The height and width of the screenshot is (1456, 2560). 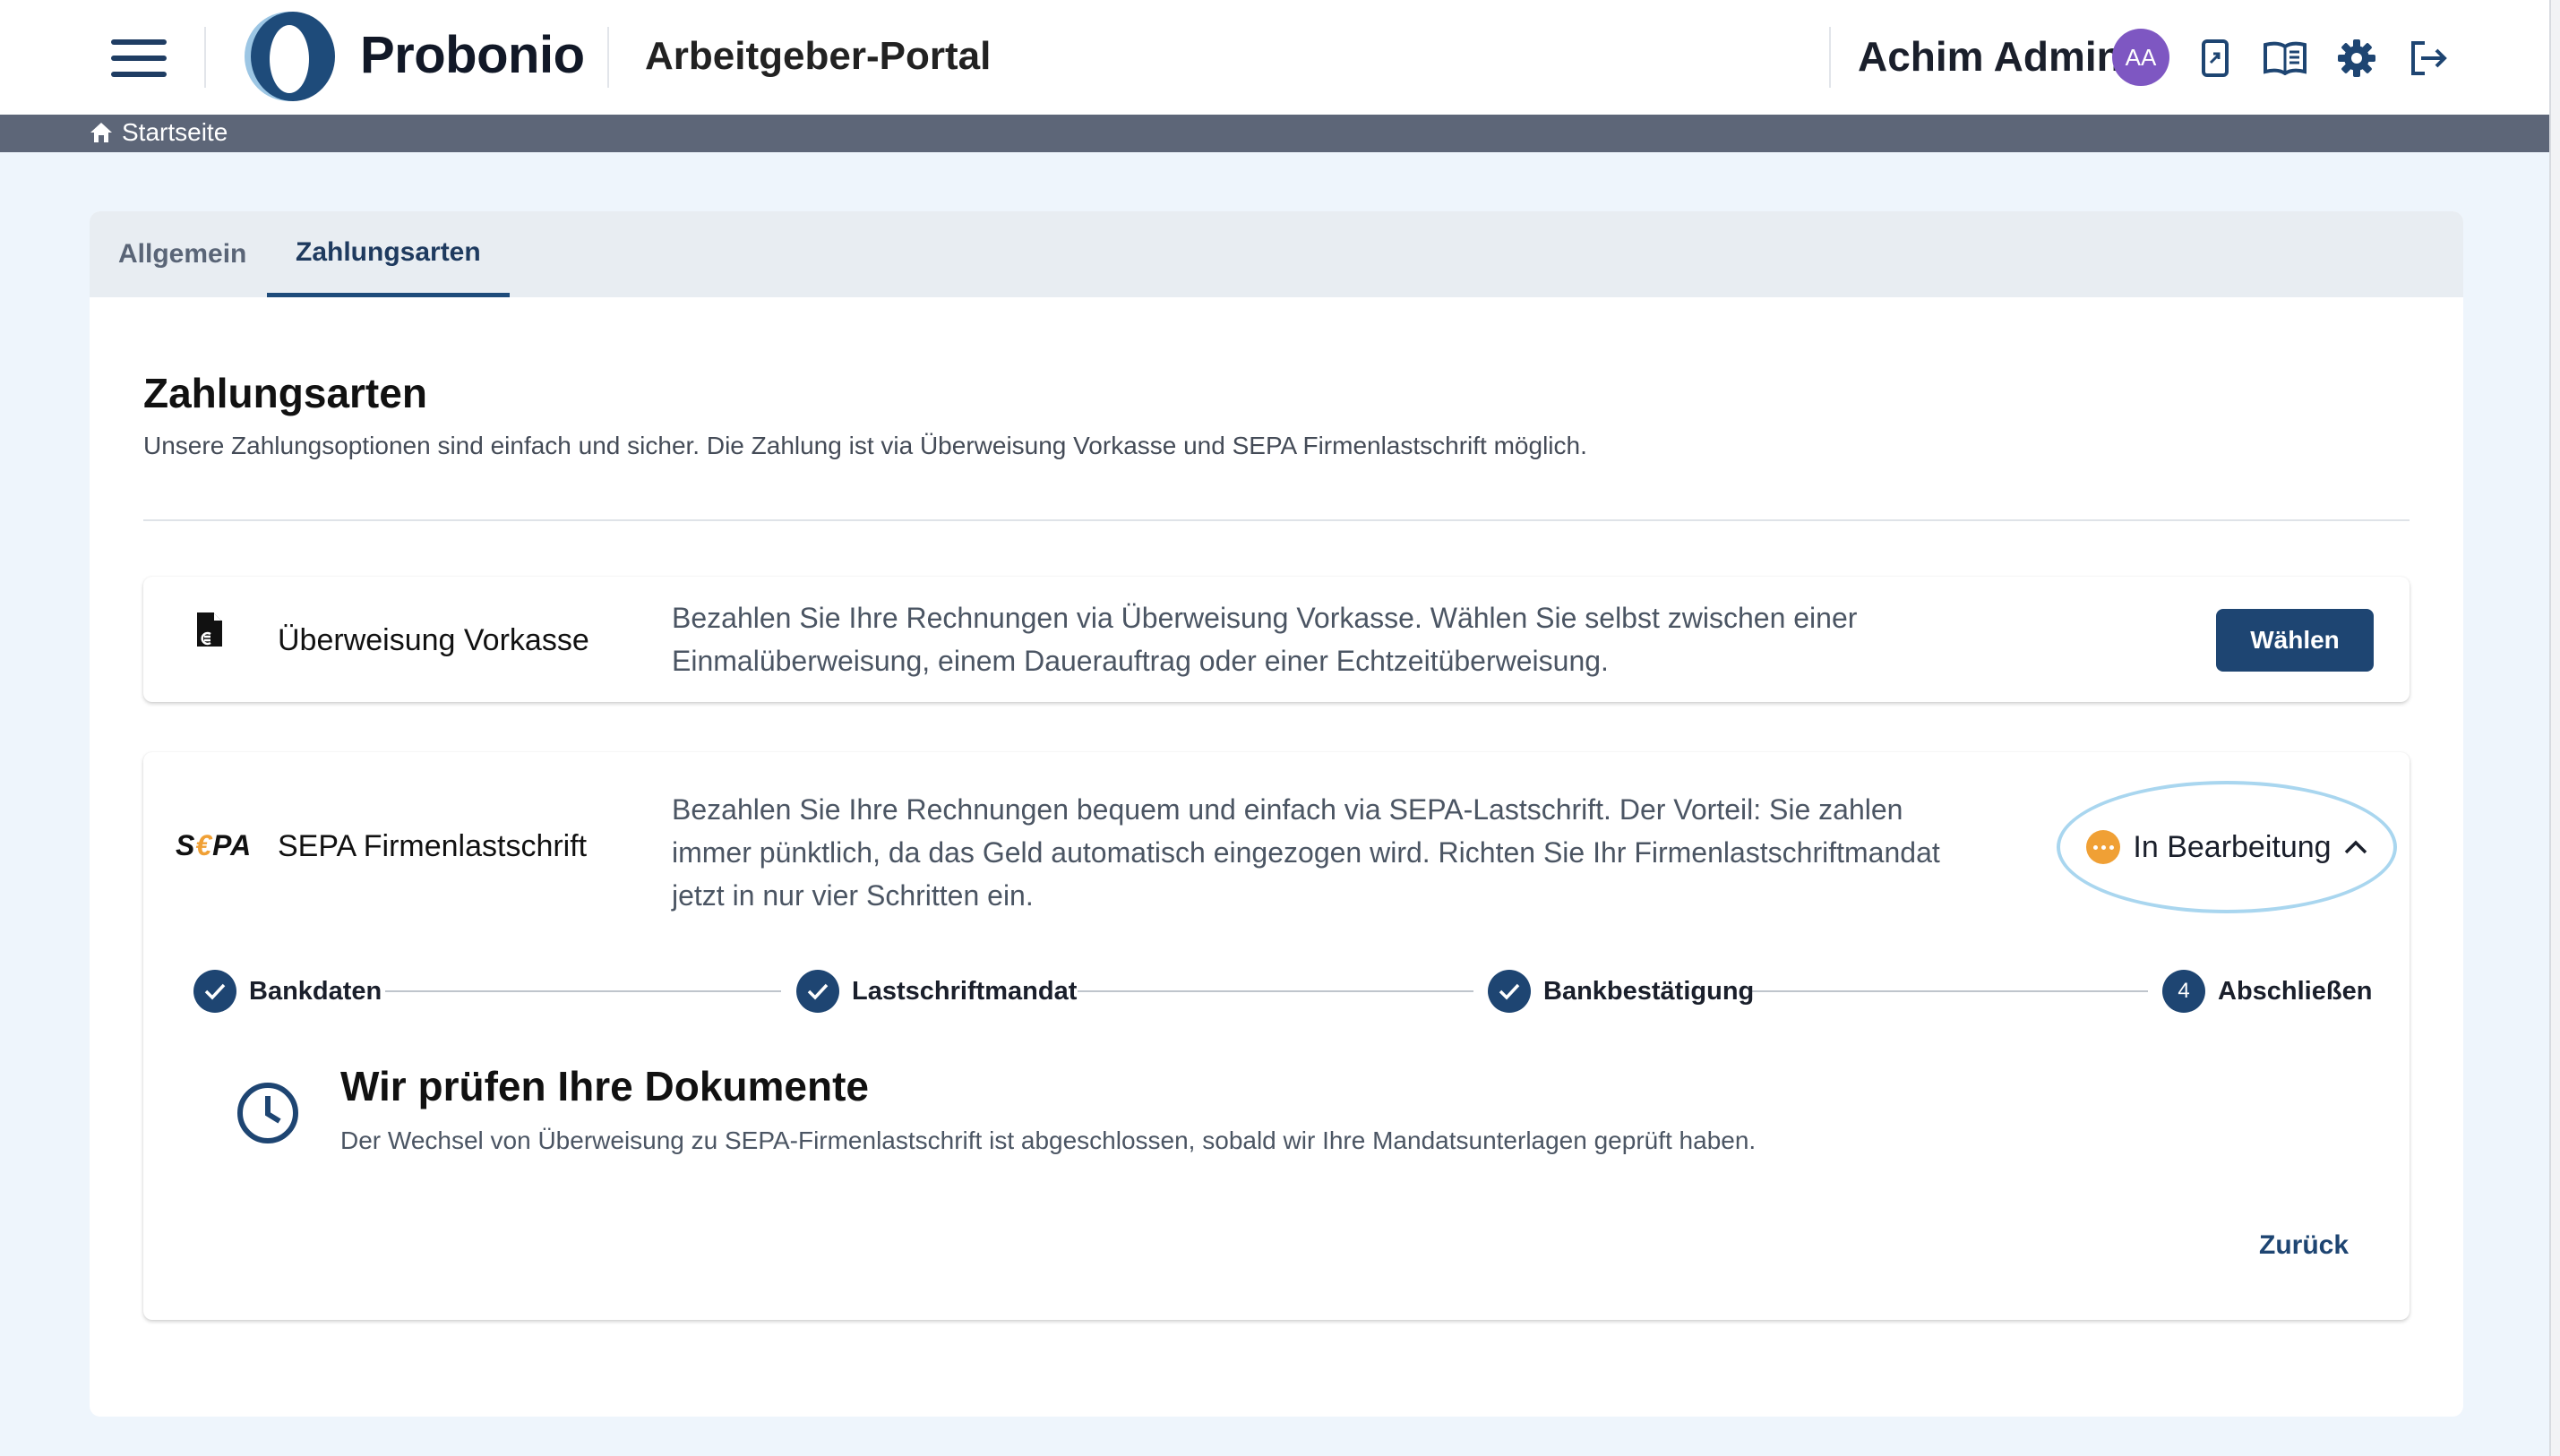 I want to click on breadcrumb: Startseite, so click(x=1275, y=133).